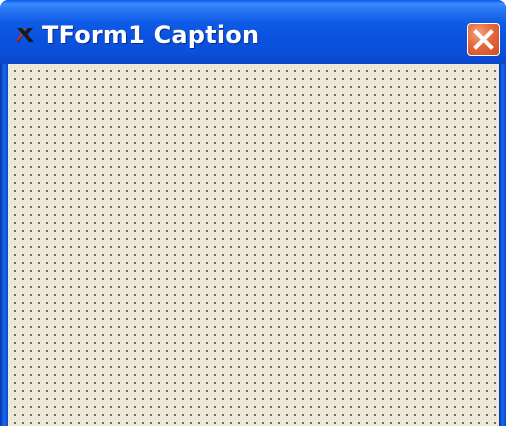  What do you see at coordinates (151, 35) in the screenshot?
I see `window-title: TForm1 Caption` at bounding box center [151, 35].